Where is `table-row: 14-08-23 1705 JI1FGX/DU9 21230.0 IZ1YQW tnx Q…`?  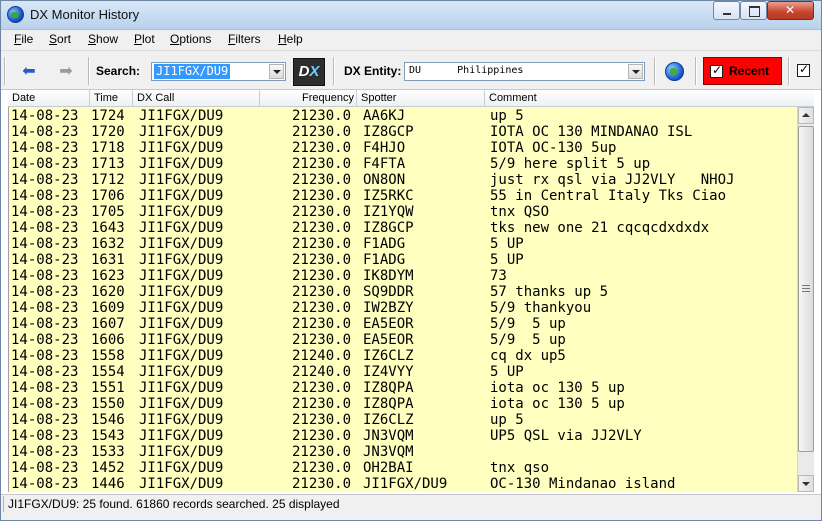 table-row: 14-08-23 1705 JI1FGX/DU9 21230.0 IZ1YQW tnx Q… is located at coordinates (403, 212).